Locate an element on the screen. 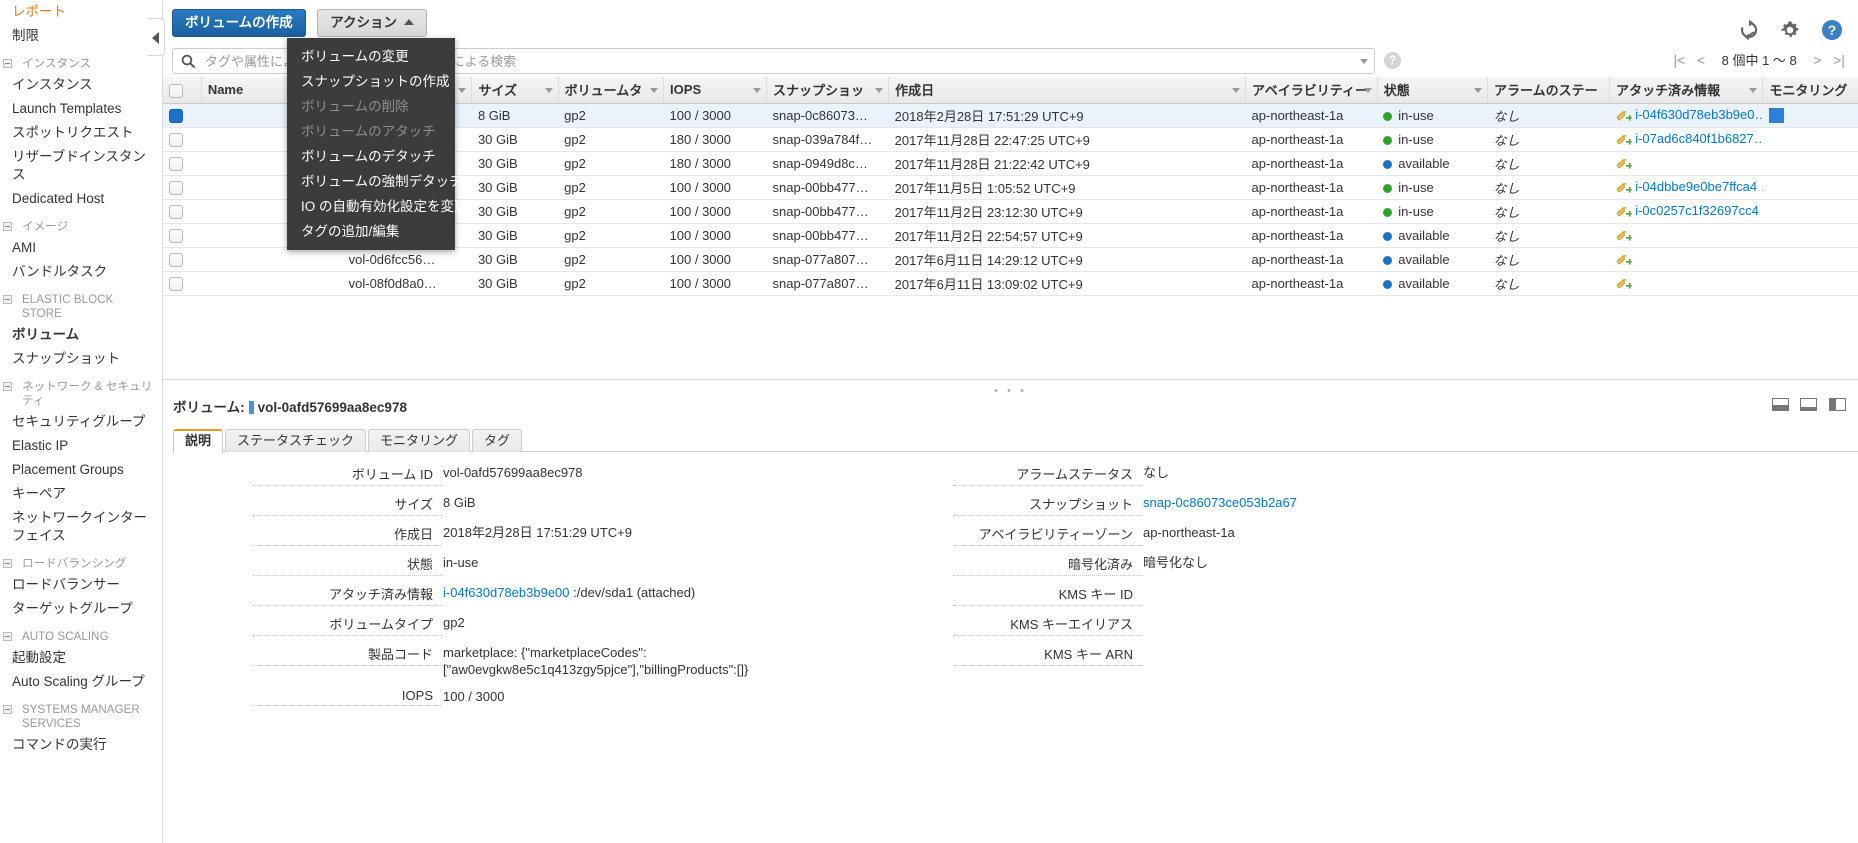 Image resolution: width=1858 pixels, height=843 pixels. menu-item-6: IO の自動有効化設定を変更 is located at coordinates (377, 206).